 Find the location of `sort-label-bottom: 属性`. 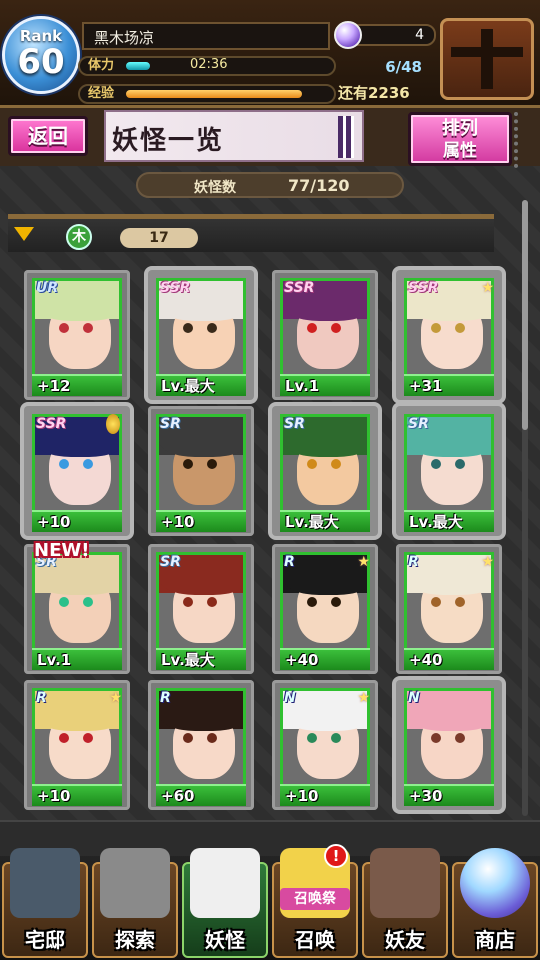

sort-label-bottom: 属性 is located at coordinates (460, 151).